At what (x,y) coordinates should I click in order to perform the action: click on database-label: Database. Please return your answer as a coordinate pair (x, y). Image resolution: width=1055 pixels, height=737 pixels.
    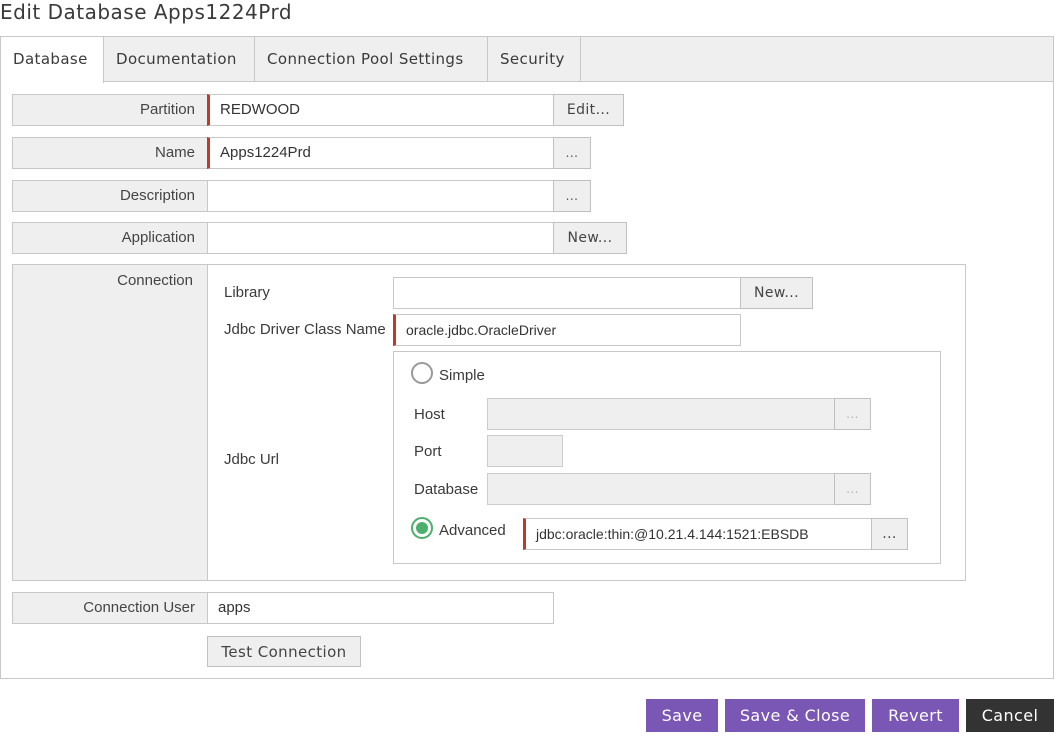
    Looking at the image, I should click on (446, 489).